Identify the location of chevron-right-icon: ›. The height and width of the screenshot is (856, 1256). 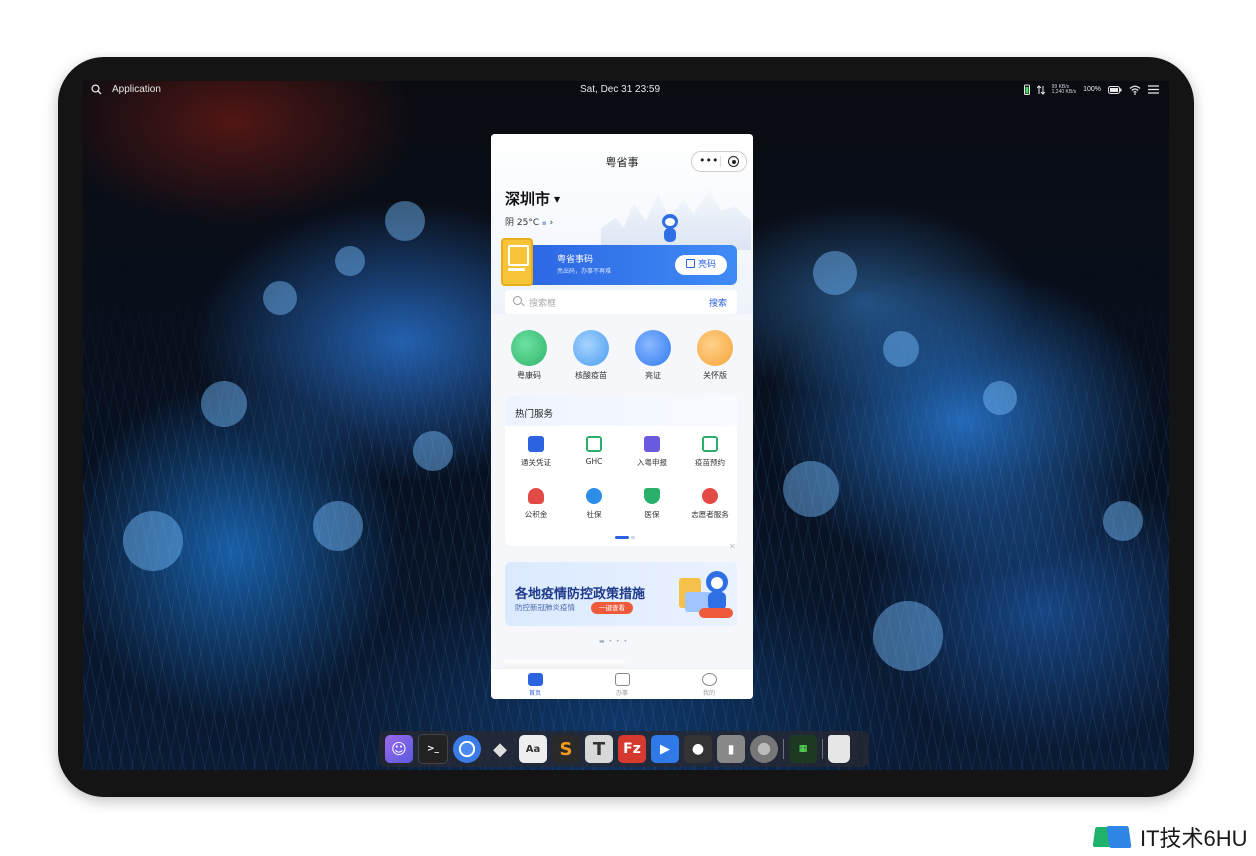
(551, 223).